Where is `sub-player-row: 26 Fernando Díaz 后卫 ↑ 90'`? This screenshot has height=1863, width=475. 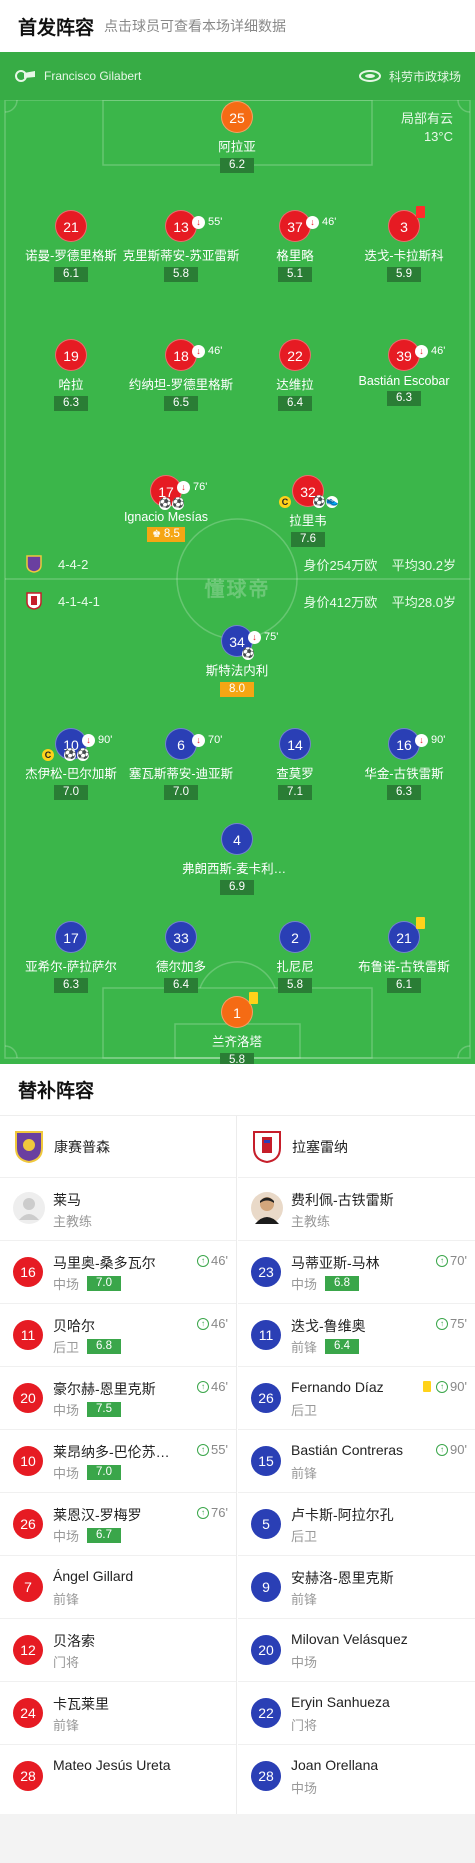 sub-player-row: 26 Fernando Díaz 后卫 ↑ 90' is located at coordinates (356, 1398).